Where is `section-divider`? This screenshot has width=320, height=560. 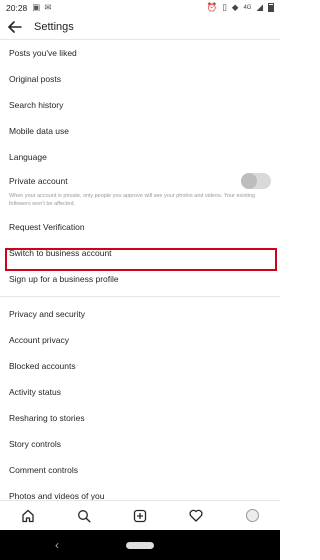 section-divider is located at coordinates (140, 296).